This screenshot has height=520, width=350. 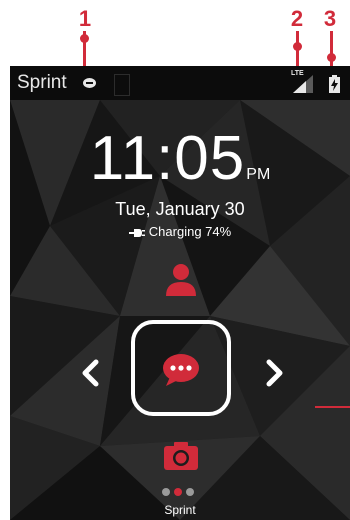 I want to click on charging-status: Charging 74%, so click(x=180, y=231).